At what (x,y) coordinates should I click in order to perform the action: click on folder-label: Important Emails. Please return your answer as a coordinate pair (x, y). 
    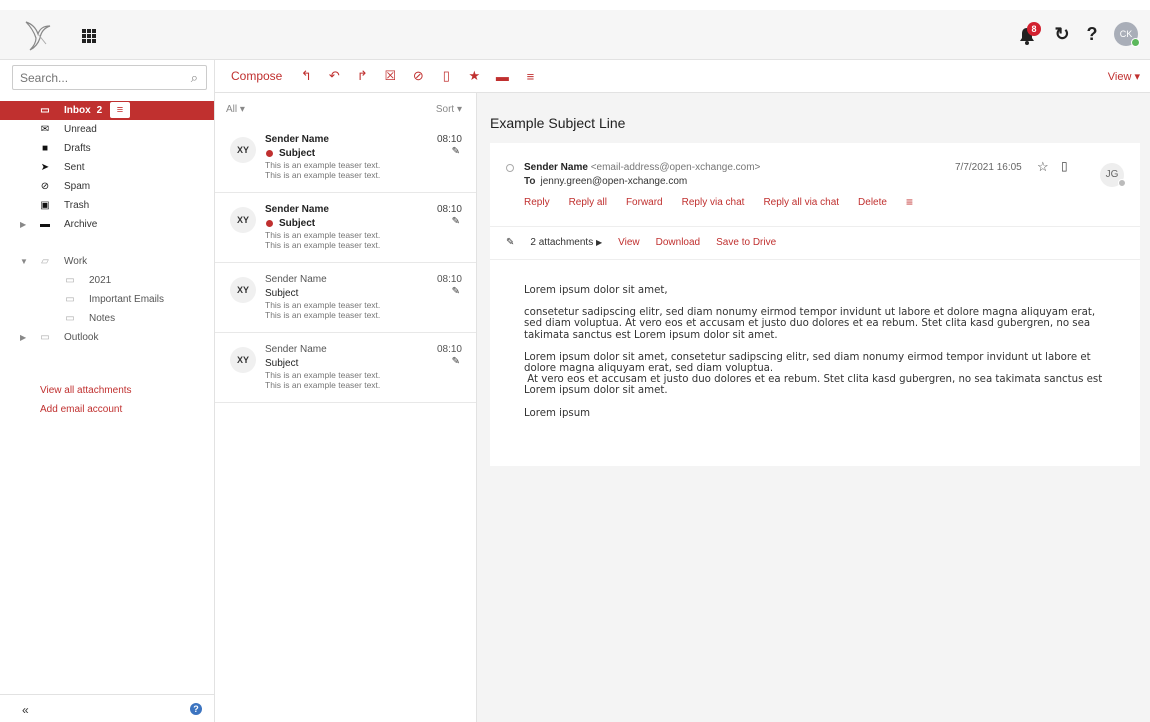
    Looking at the image, I should click on (127, 299).